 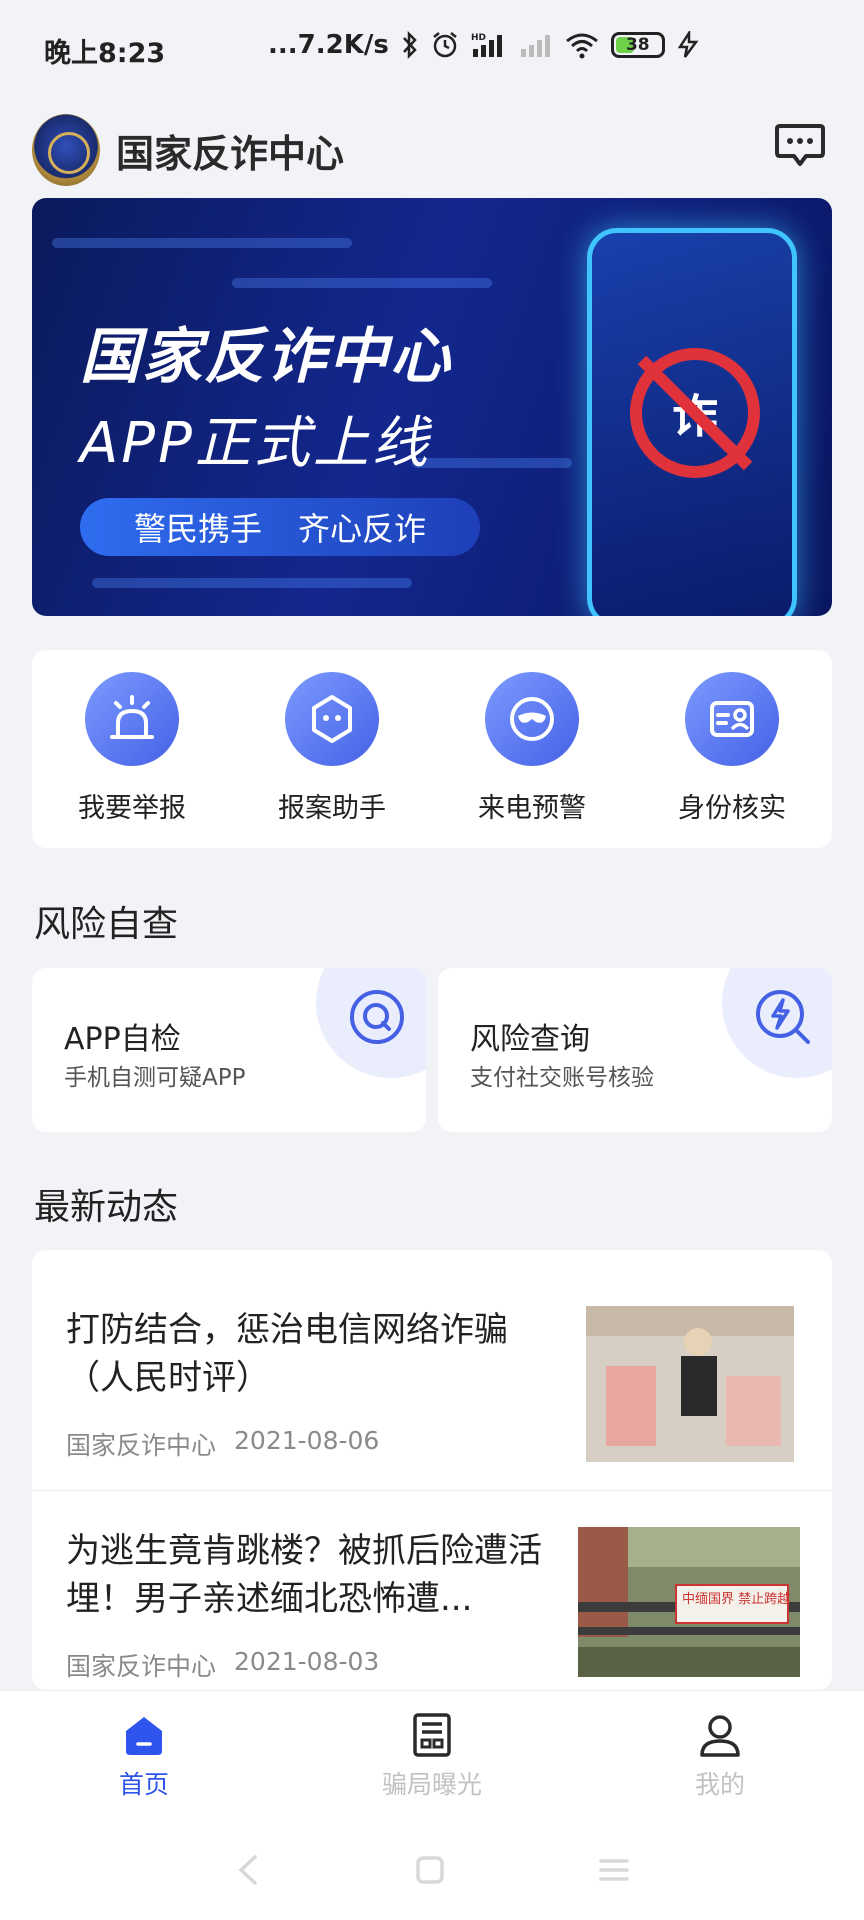 I want to click on news-thumbnail: 中缅国界 禁止跨越, so click(x=689, y=1602).